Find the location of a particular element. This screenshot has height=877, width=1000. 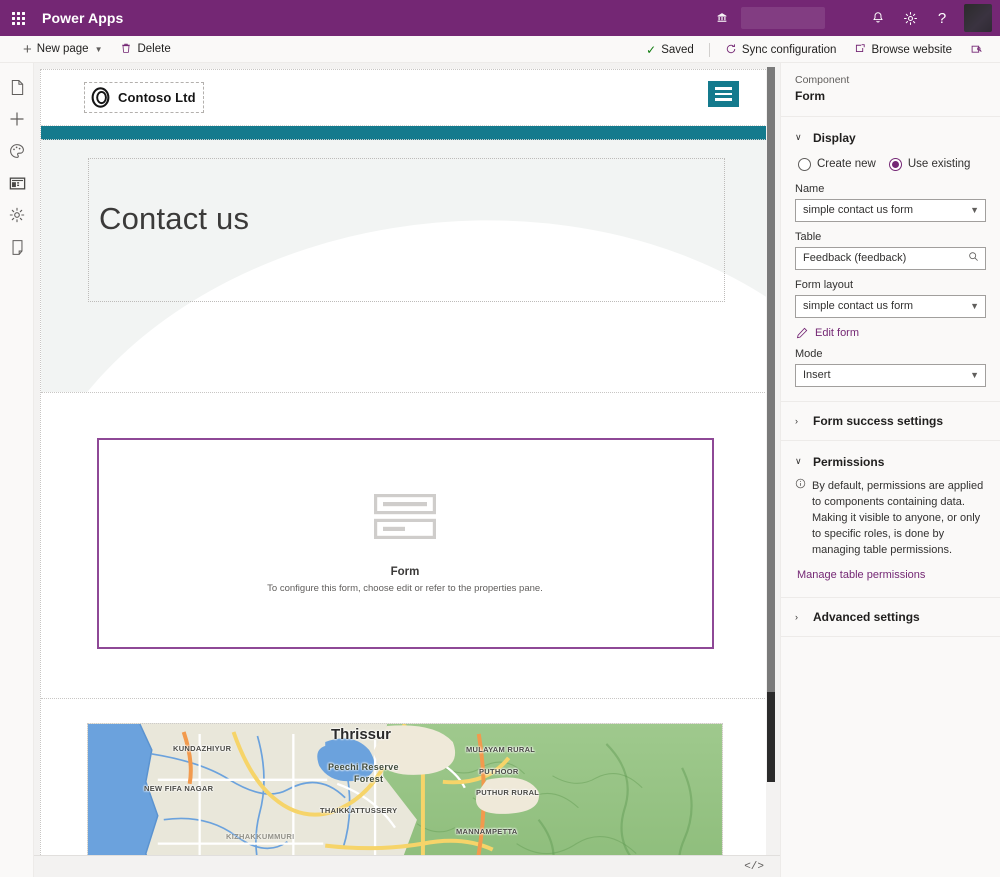

code-editor-icon: </> is located at coordinates (754, 867).